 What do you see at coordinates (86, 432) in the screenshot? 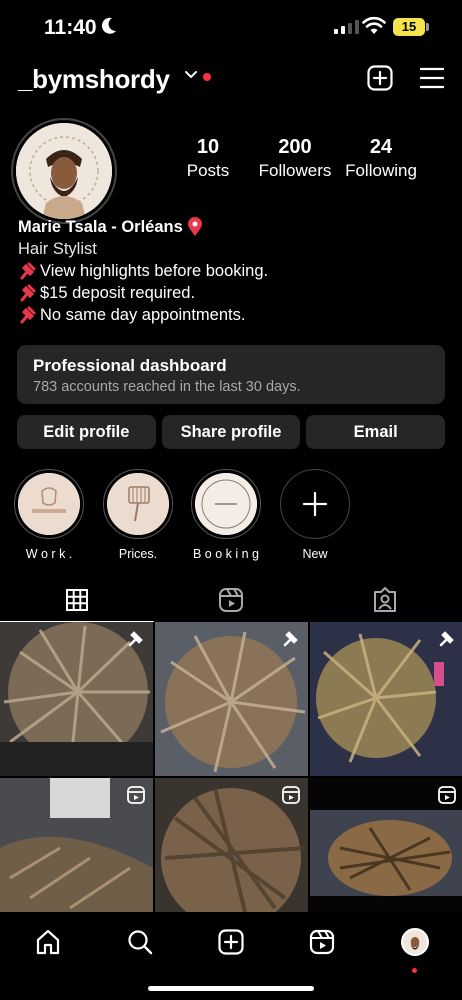
I see `edit-profile-button: Edit profile` at bounding box center [86, 432].